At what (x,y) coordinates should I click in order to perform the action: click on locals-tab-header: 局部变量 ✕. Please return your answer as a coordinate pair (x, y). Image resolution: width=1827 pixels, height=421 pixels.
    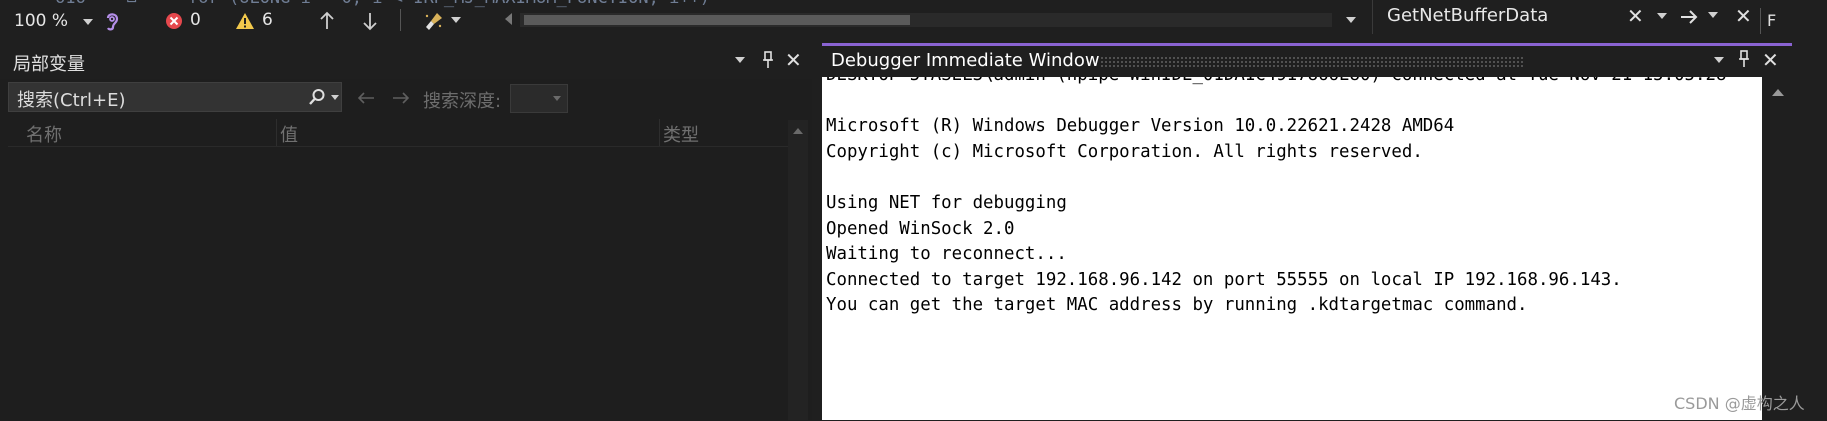
    Looking at the image, I should click on (406, 61).